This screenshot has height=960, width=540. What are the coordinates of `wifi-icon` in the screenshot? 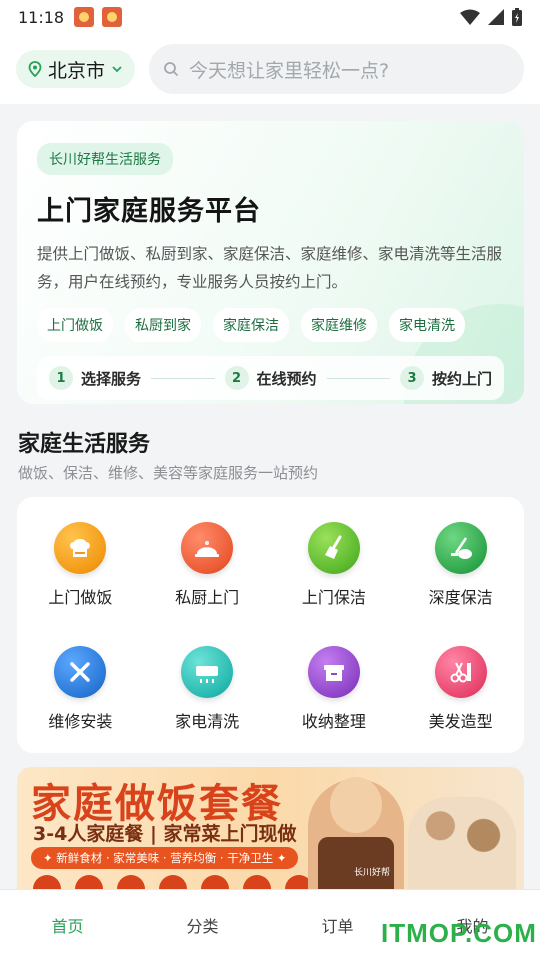 It's located at (470, 17).